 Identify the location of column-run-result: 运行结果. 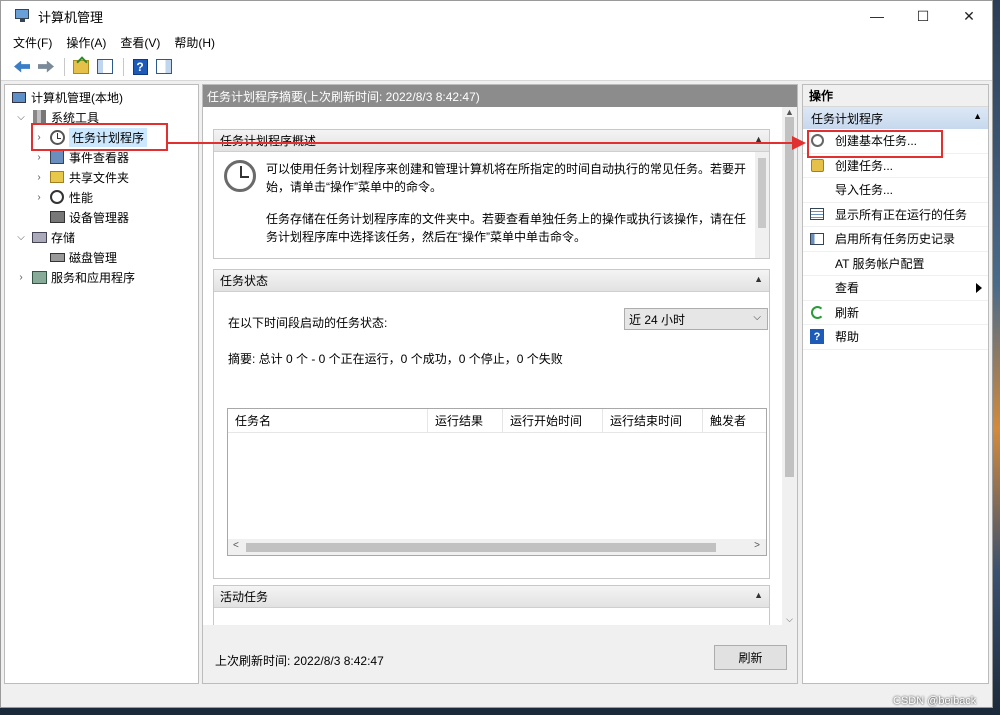
(465, 420).